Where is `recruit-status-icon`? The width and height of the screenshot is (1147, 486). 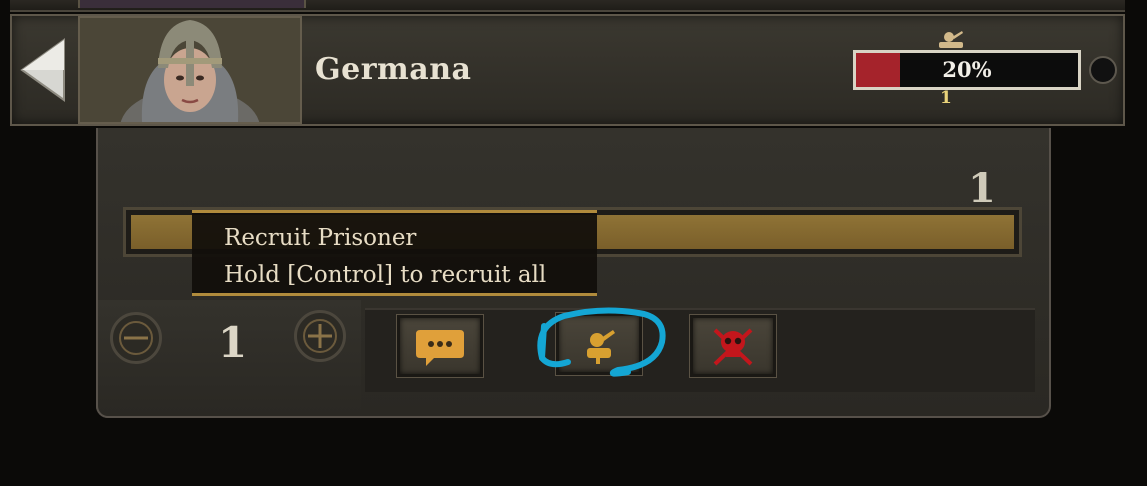
recruit-status-icon is located at coordinates (951, 40).